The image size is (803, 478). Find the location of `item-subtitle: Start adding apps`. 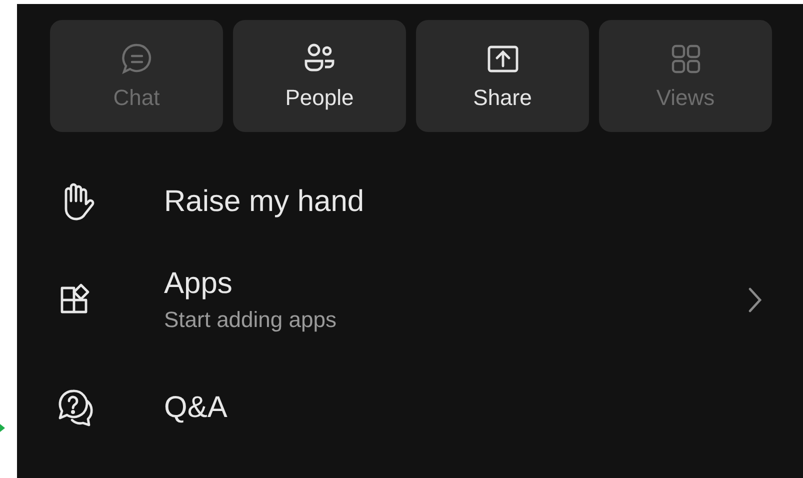

item-subtitle: Start adding apps is located at coordinates (250, 320).